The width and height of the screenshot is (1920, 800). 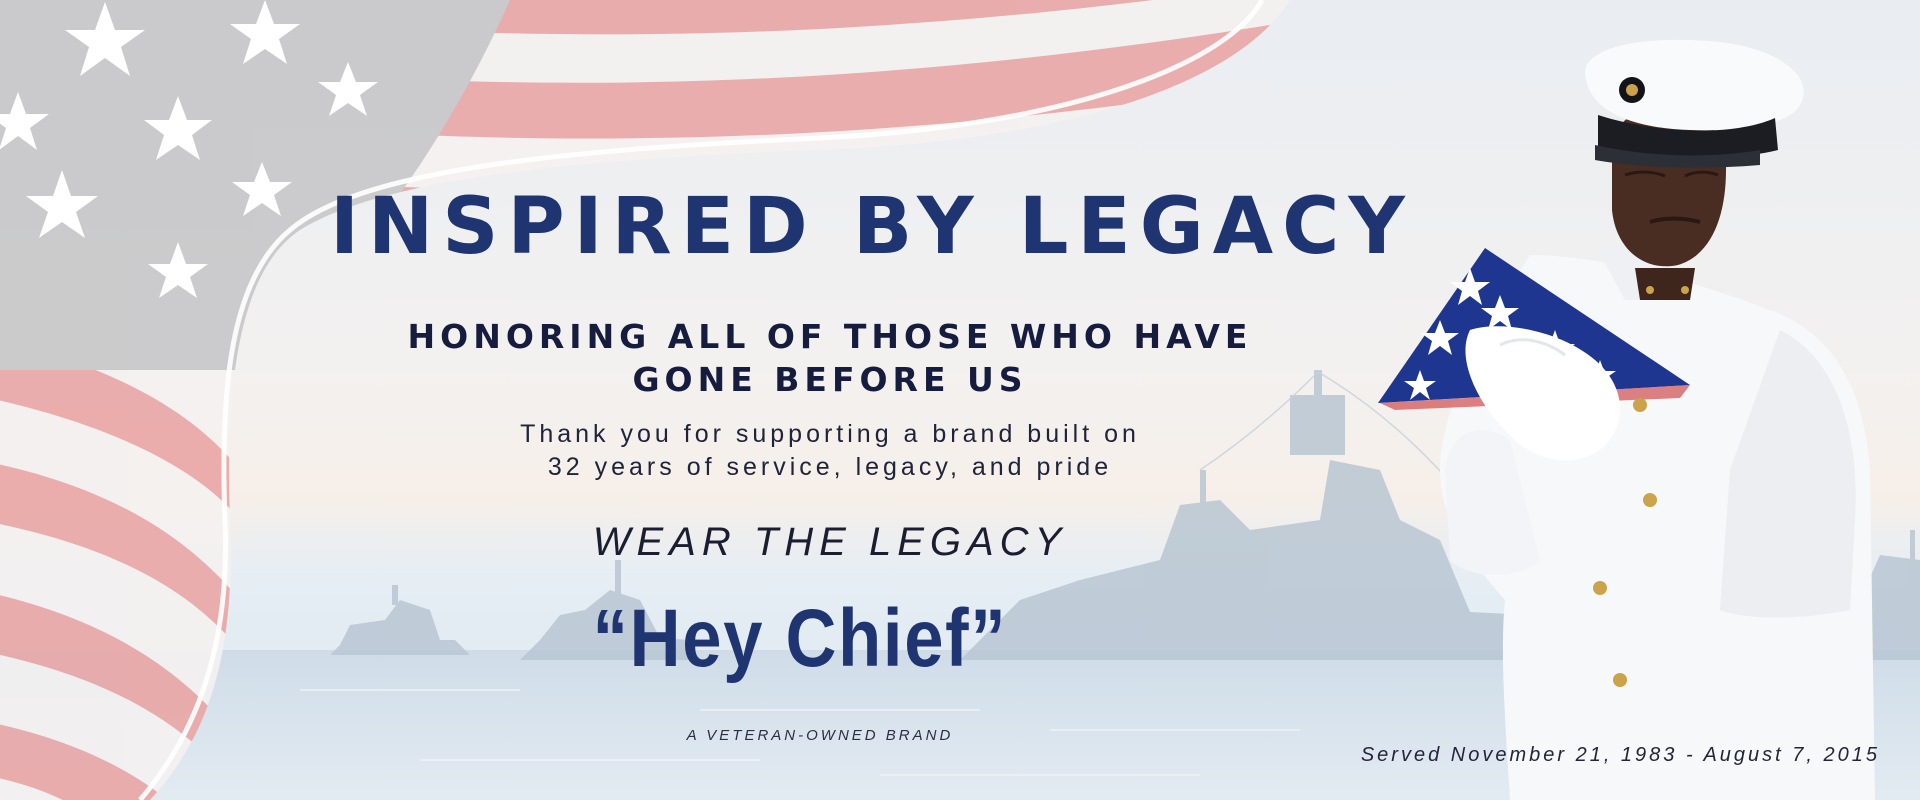 What do you see at coordinates (830, 467) in the screenshot?
I see `thank-you-line-2: 32 years of service, legacy, and pride` at bounding box center [830, 467].